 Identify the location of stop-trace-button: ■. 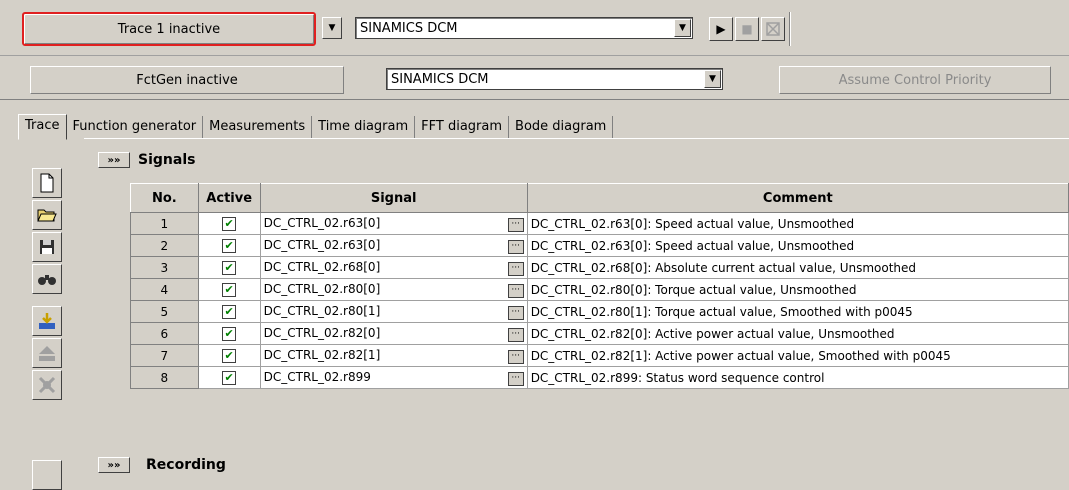
(747, 29).